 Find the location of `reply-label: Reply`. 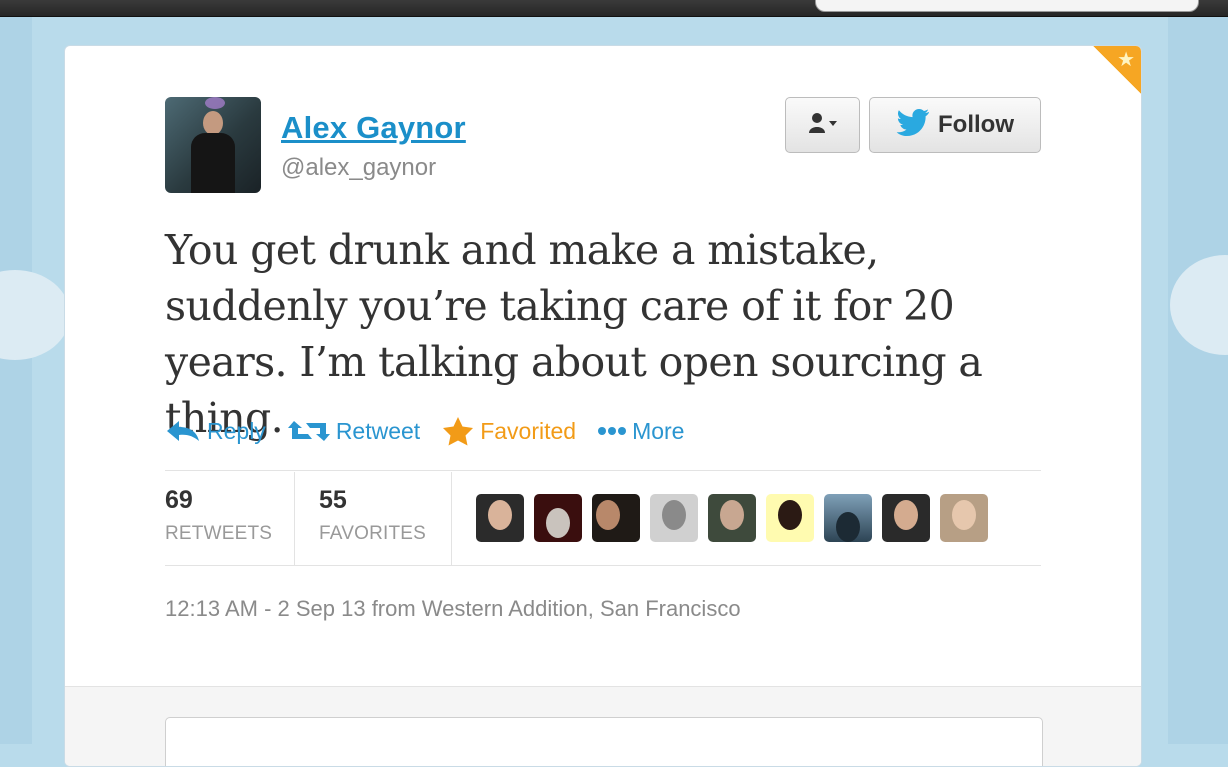

reply-label: Reply is located at coordinates (236, 430).